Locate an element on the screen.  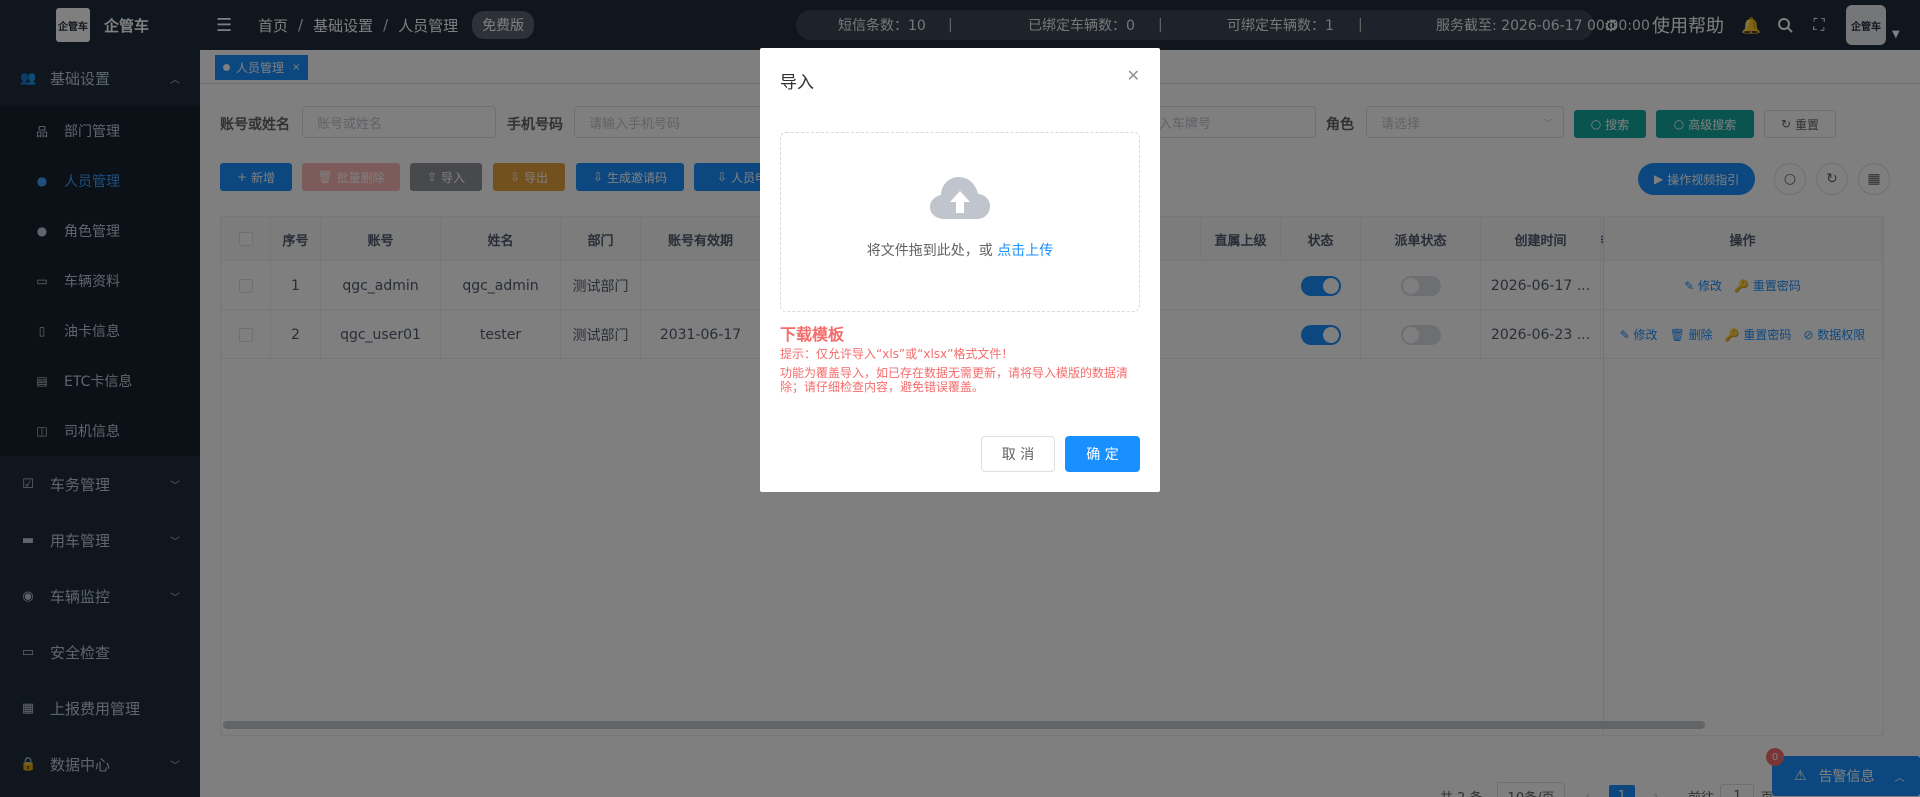
cloud-upload-icon is located at coordinates (960, 198).